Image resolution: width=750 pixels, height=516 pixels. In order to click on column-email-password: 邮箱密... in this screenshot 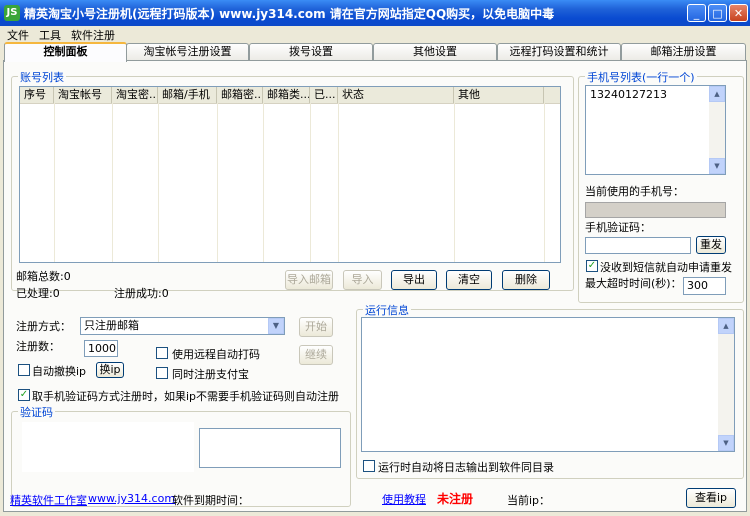, I will do `click(240, 95)`.